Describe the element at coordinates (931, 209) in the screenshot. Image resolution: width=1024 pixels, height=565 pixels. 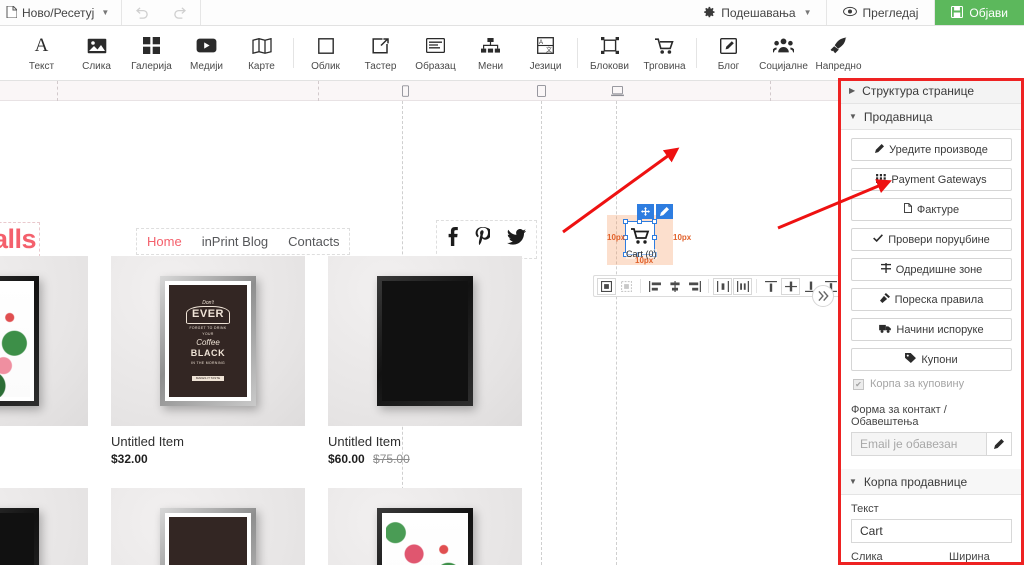
I see `invoices-button: Фактуре` at that location.